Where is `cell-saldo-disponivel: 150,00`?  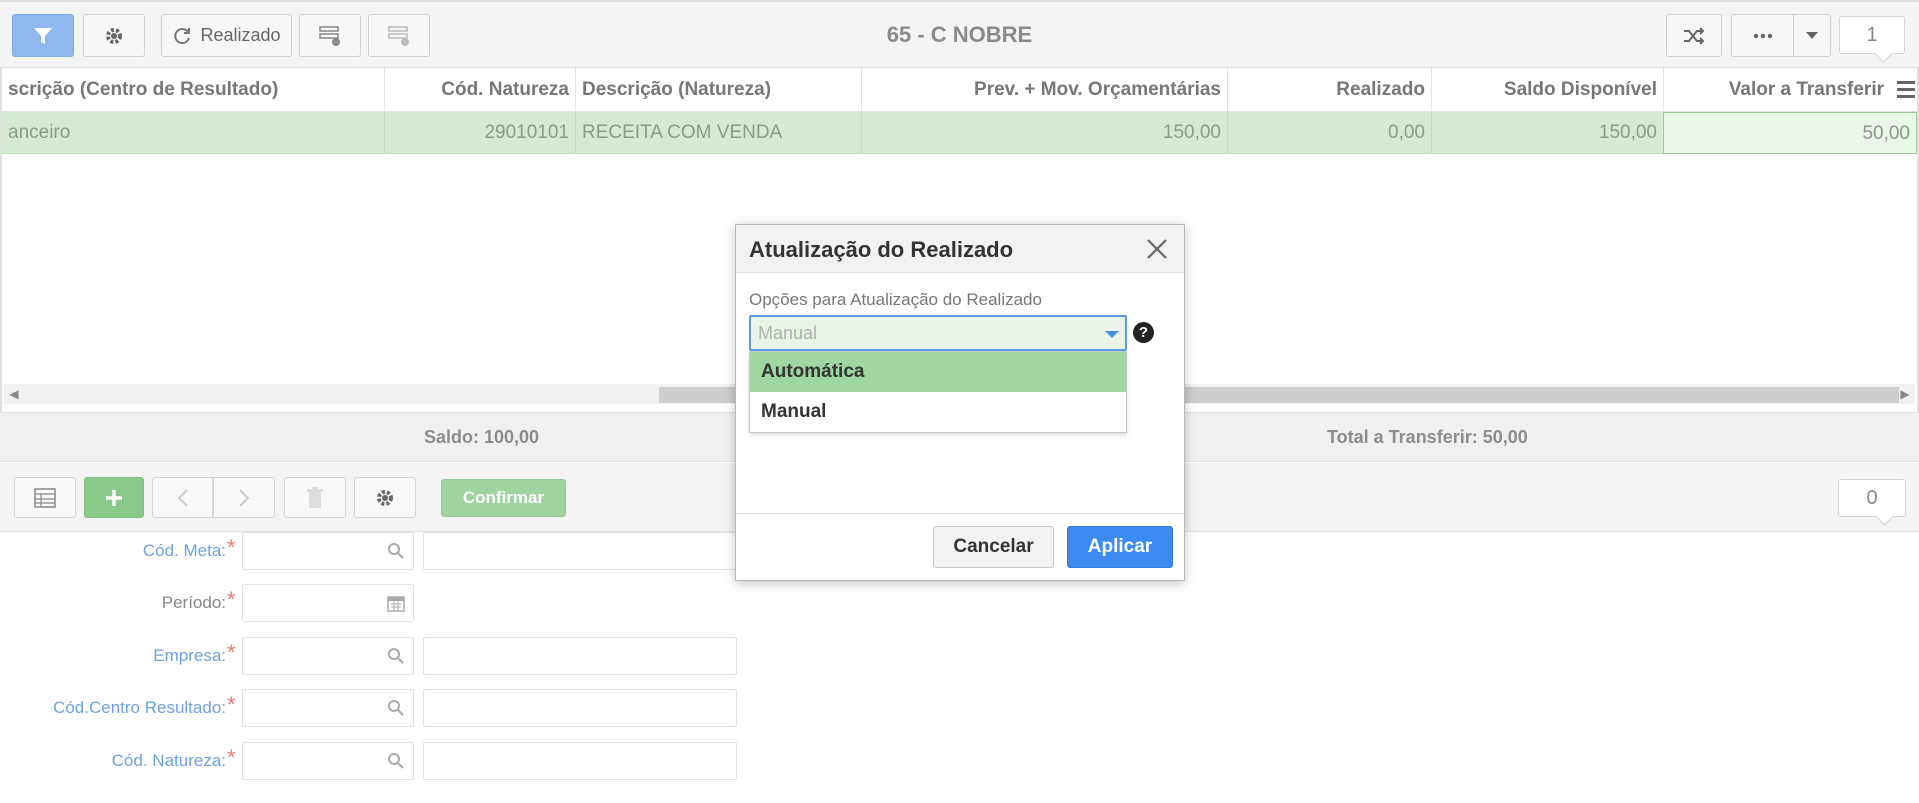 cell-saldo-disponivel: 150,00 is located at coordinates (1548, 133).